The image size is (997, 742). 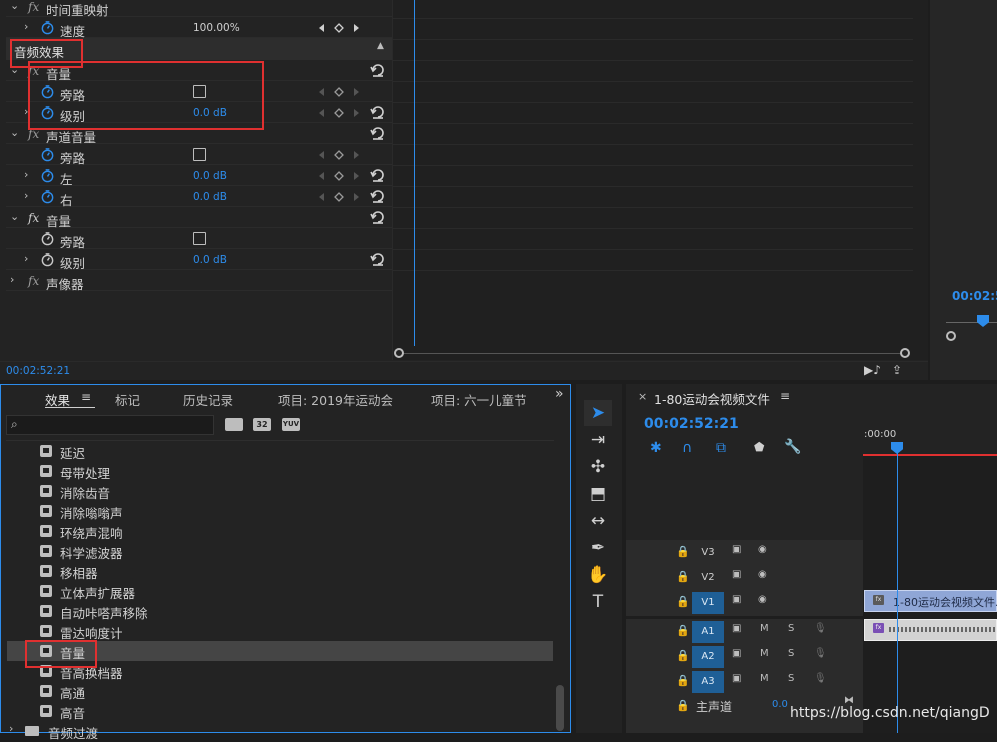 I want to click on track-label-source: A2, so click(x=708, y=657).